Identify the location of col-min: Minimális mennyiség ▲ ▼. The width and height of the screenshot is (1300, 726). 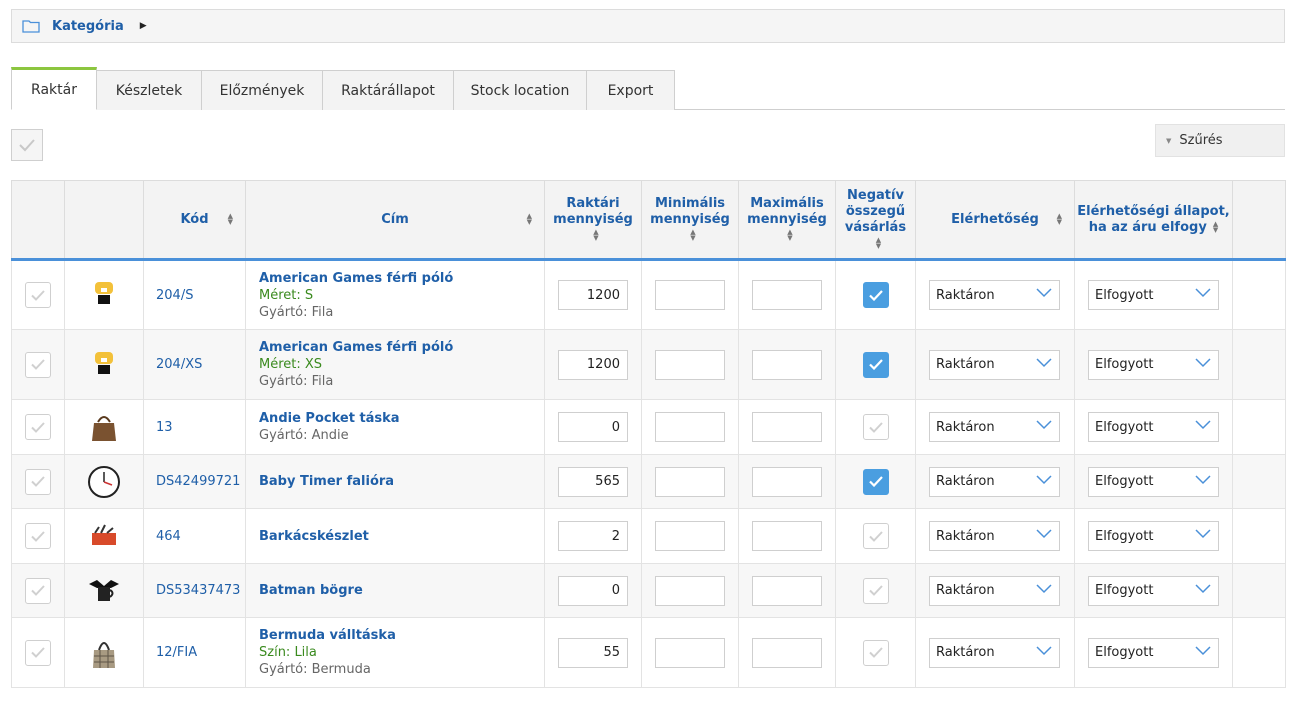
(690, 220).